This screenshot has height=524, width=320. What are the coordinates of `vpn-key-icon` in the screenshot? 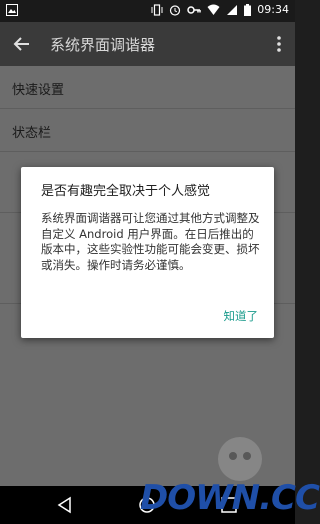 It's located at (194, 9).